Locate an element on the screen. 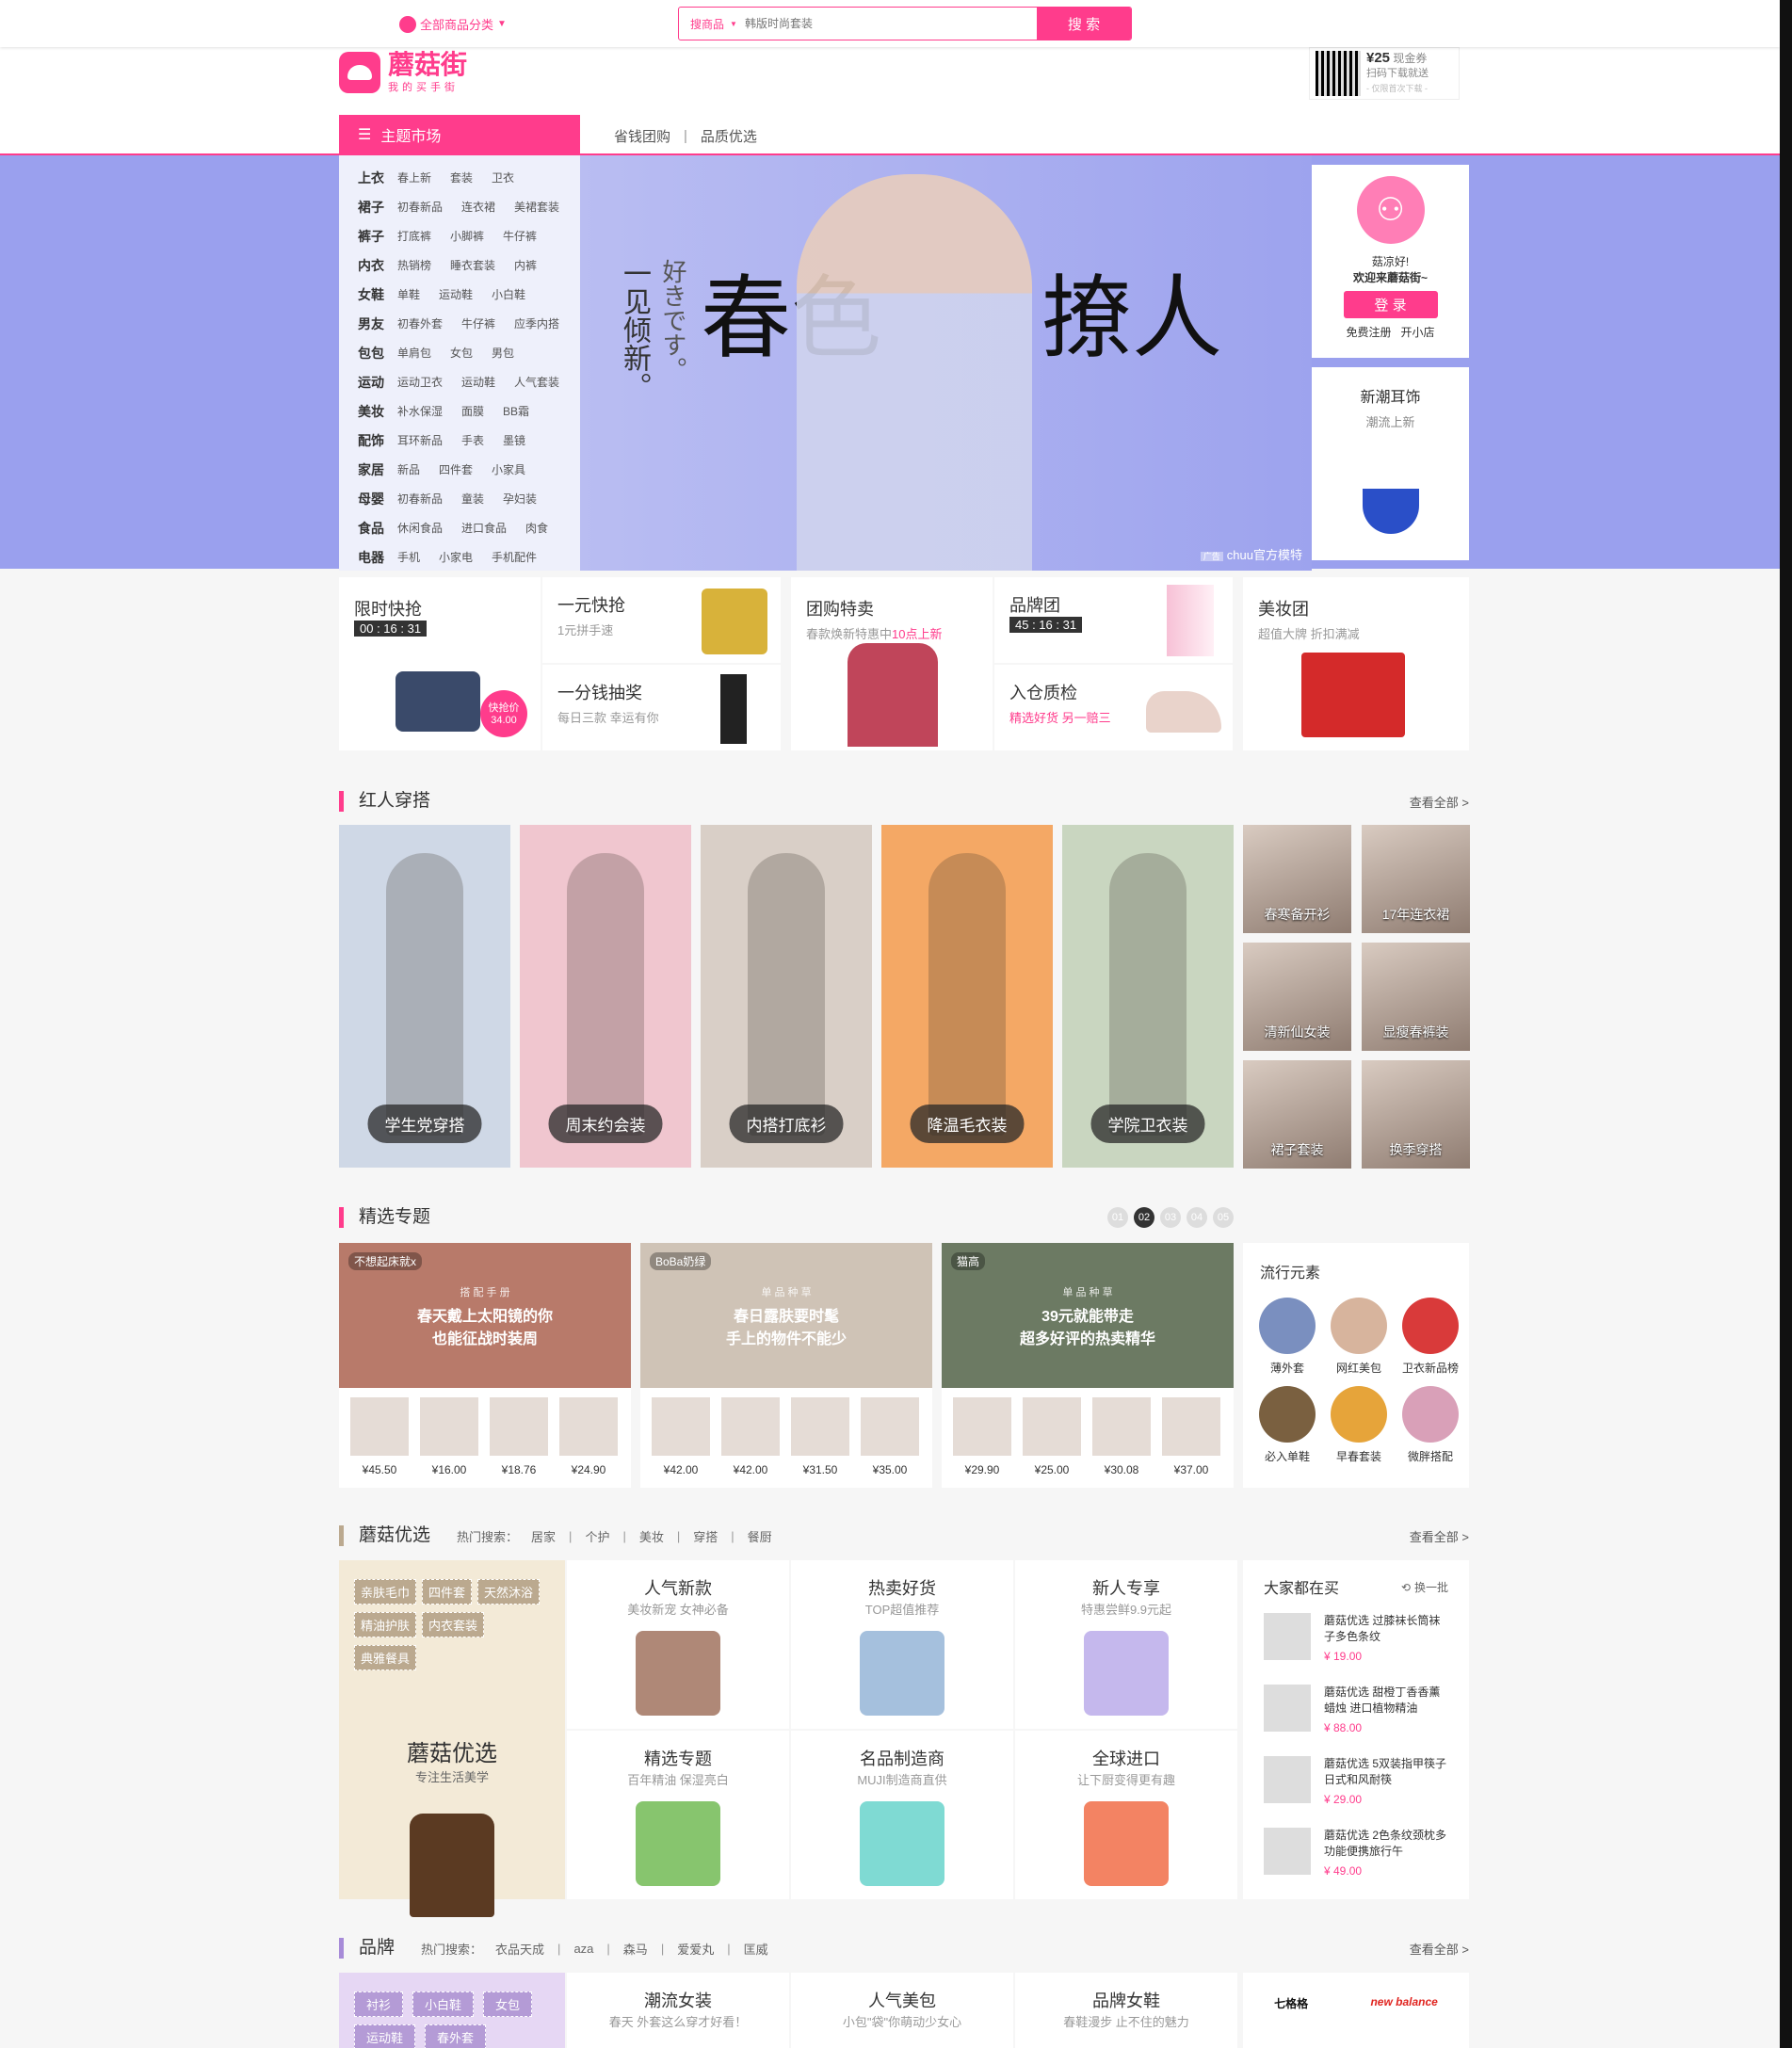  outfit-mini-card: 裙子套装 is located at coordinates (1297, 1114).